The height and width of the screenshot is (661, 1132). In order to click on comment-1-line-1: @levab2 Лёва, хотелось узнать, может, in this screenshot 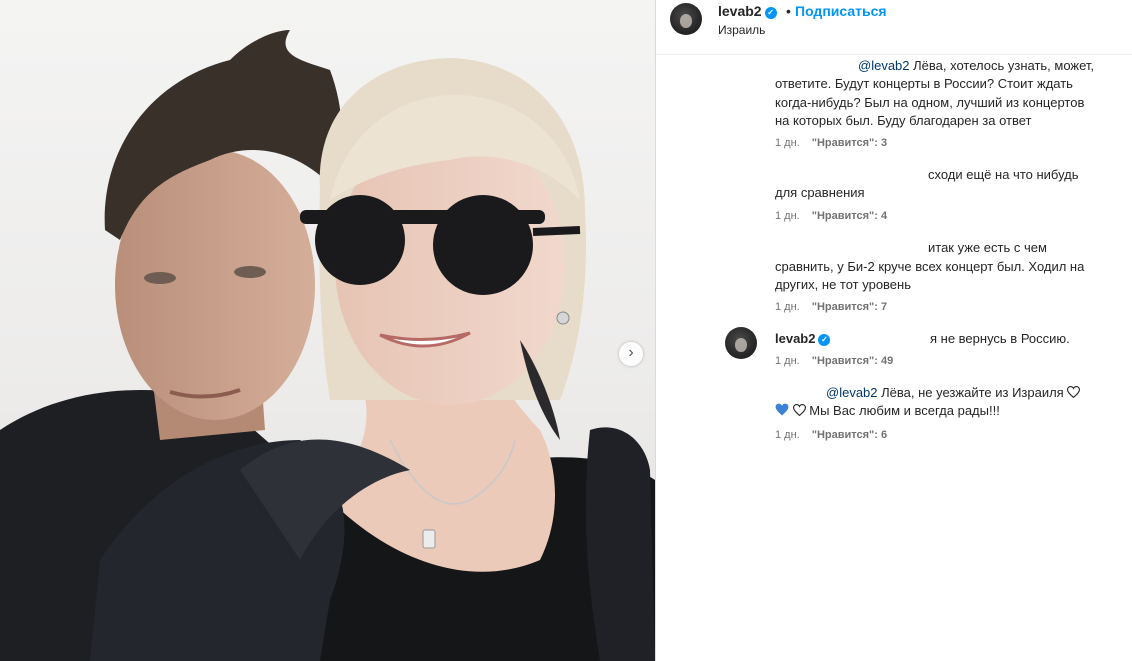, I will do `click(976, 66)`.